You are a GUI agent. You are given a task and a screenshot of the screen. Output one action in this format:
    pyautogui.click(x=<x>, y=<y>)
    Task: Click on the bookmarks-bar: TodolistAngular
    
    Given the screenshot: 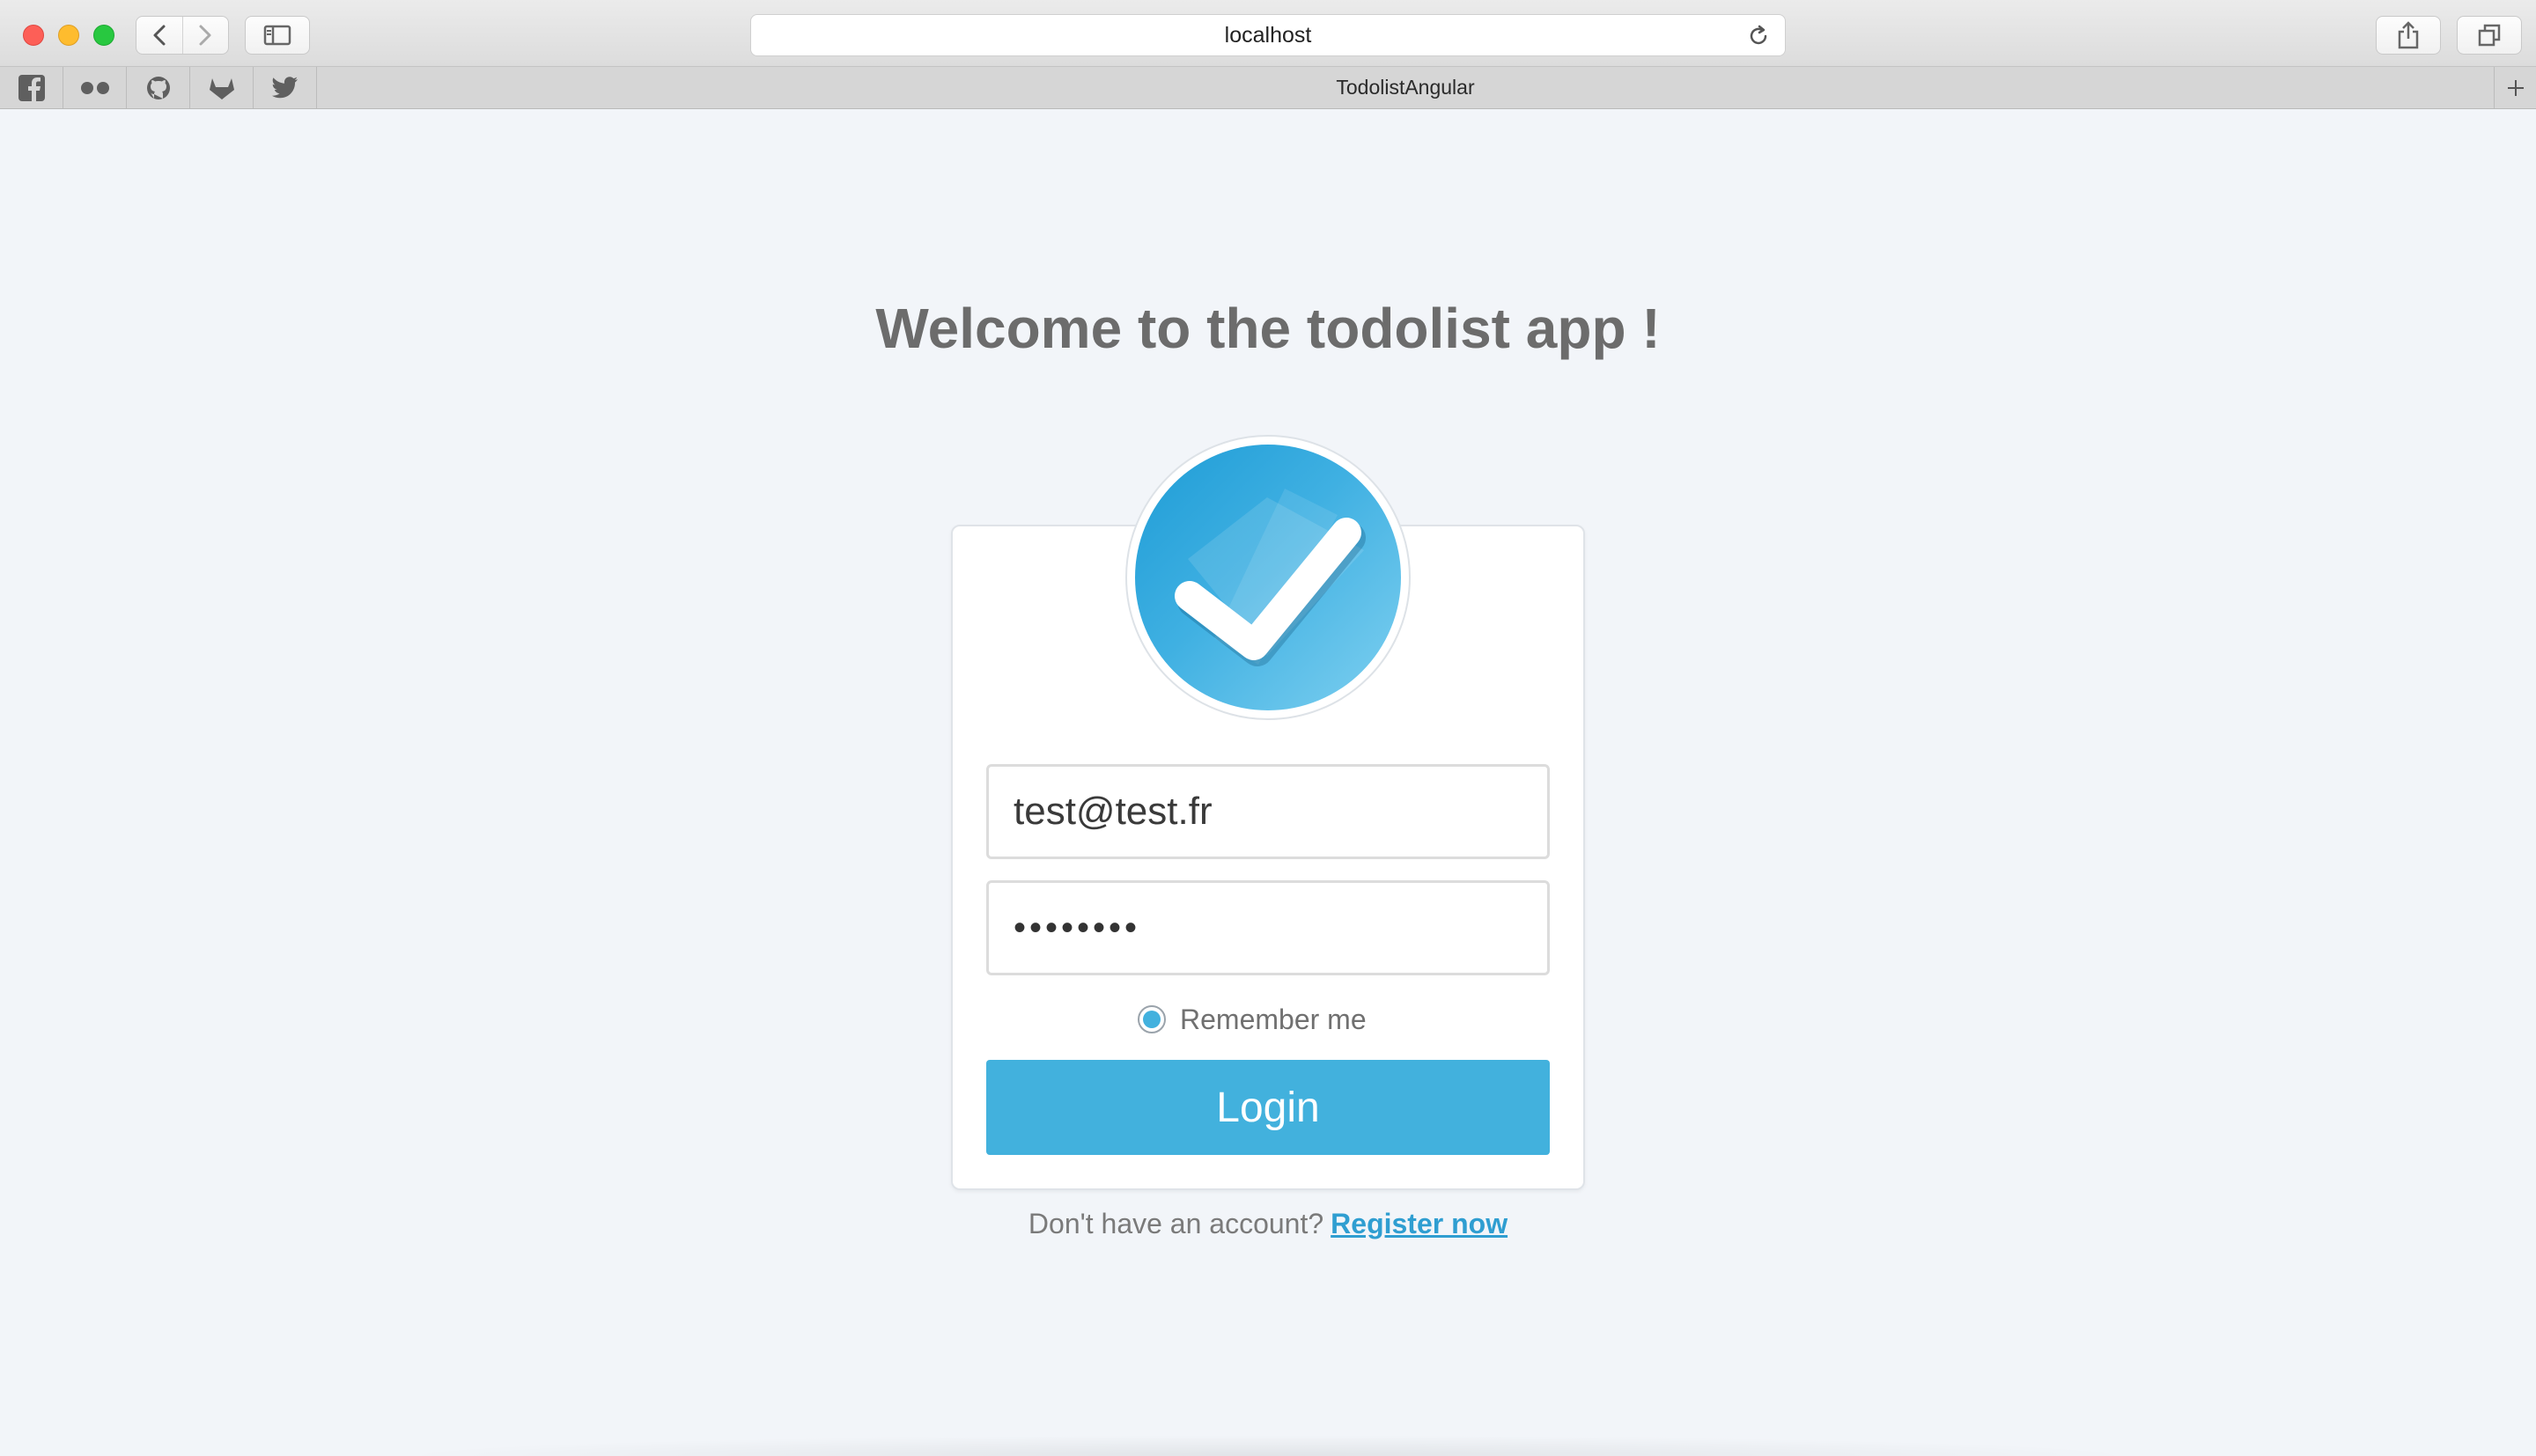 What is the action you would take?
    pyautogui.click(x=1268, y=88)
    